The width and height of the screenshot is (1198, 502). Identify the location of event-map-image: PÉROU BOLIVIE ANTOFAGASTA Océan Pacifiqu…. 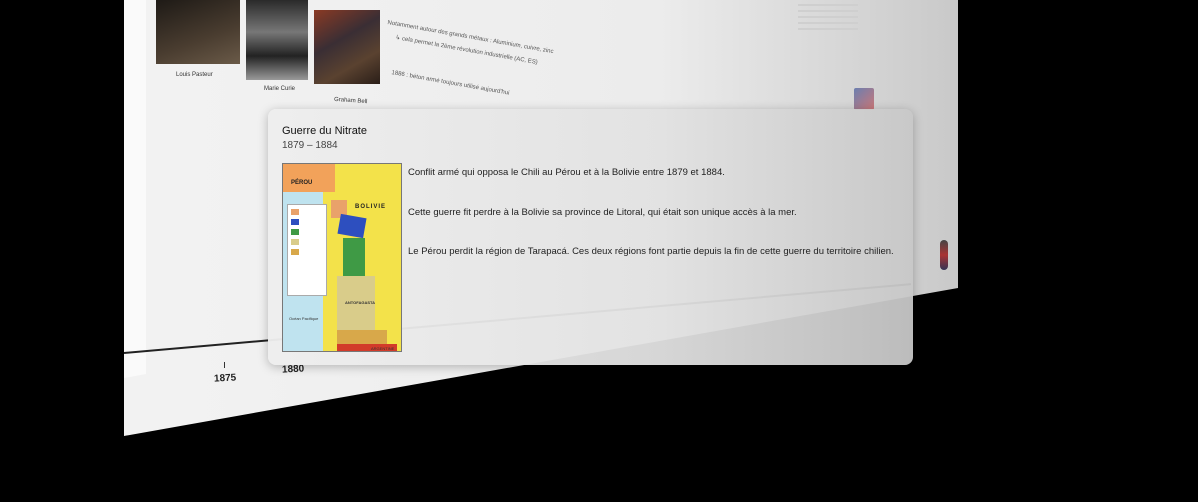
(342, 257).